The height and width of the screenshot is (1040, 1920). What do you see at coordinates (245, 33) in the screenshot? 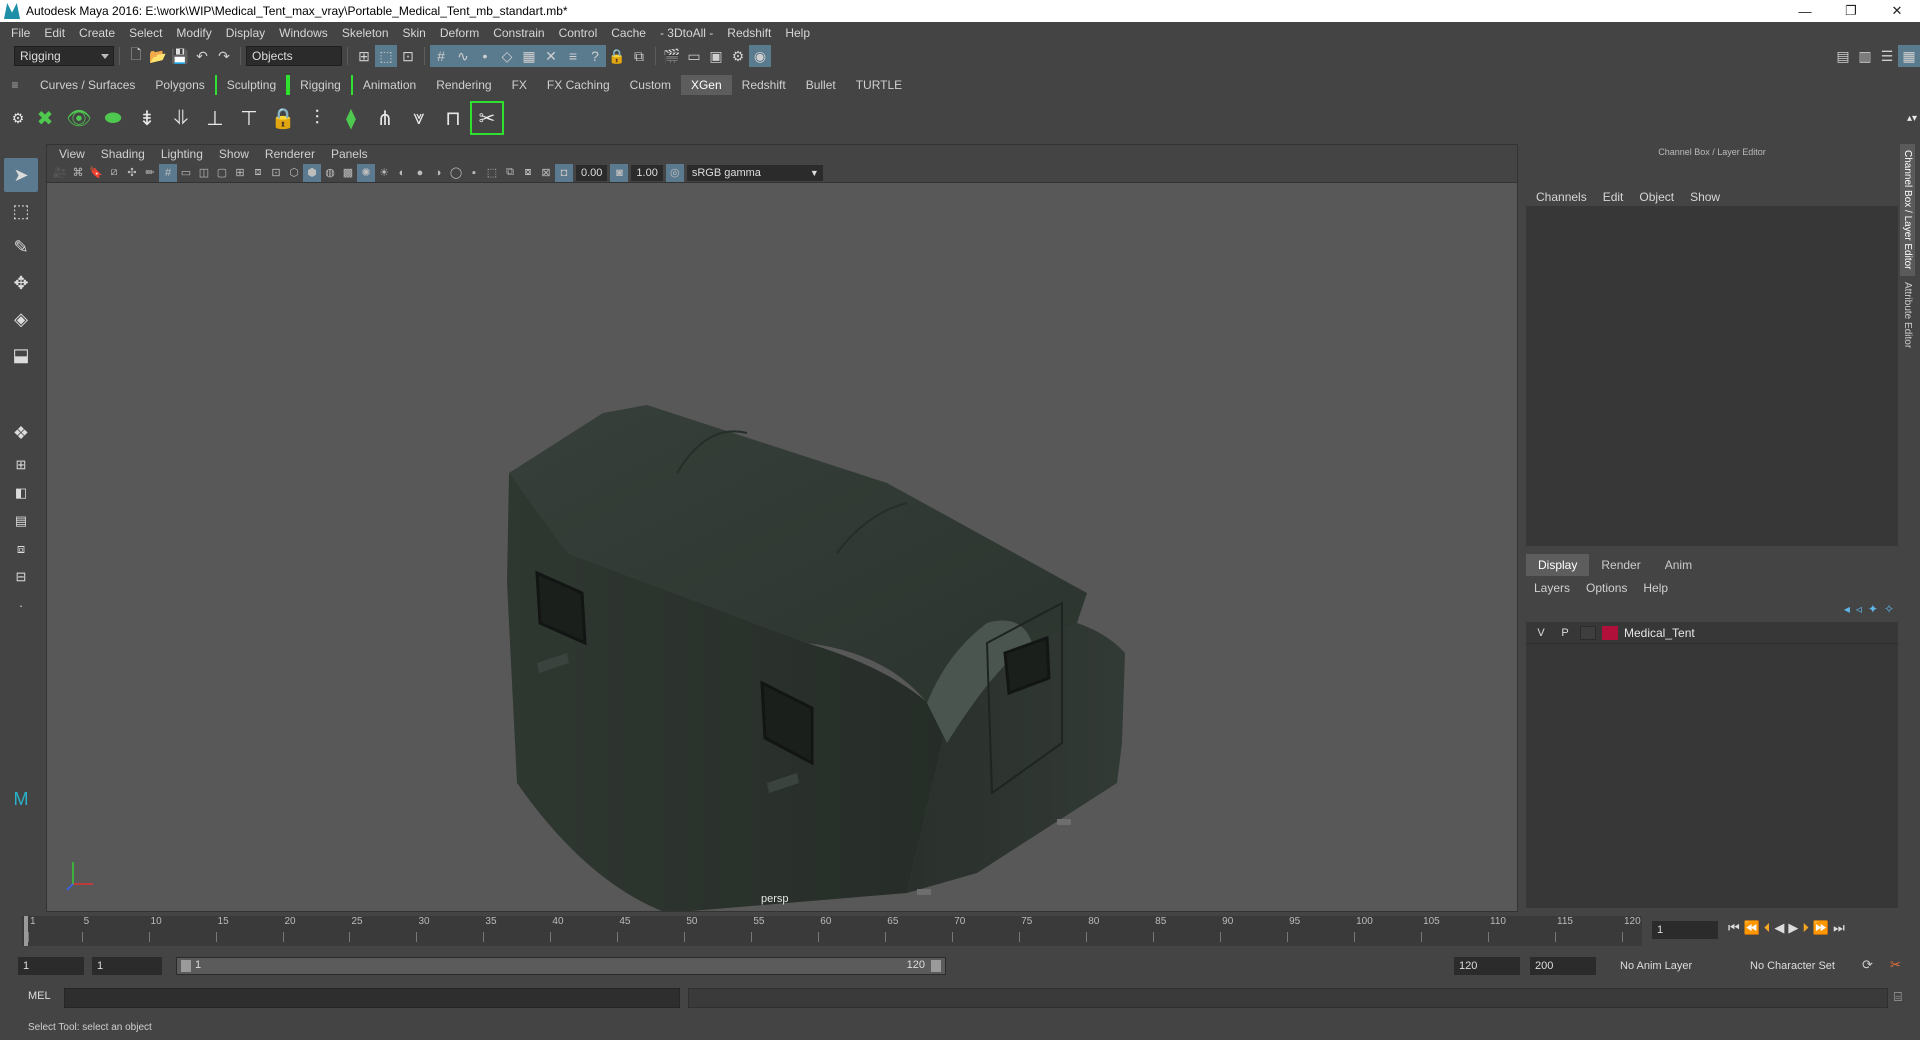
I see `menu-display: Display` at bounding box center [245, 33].